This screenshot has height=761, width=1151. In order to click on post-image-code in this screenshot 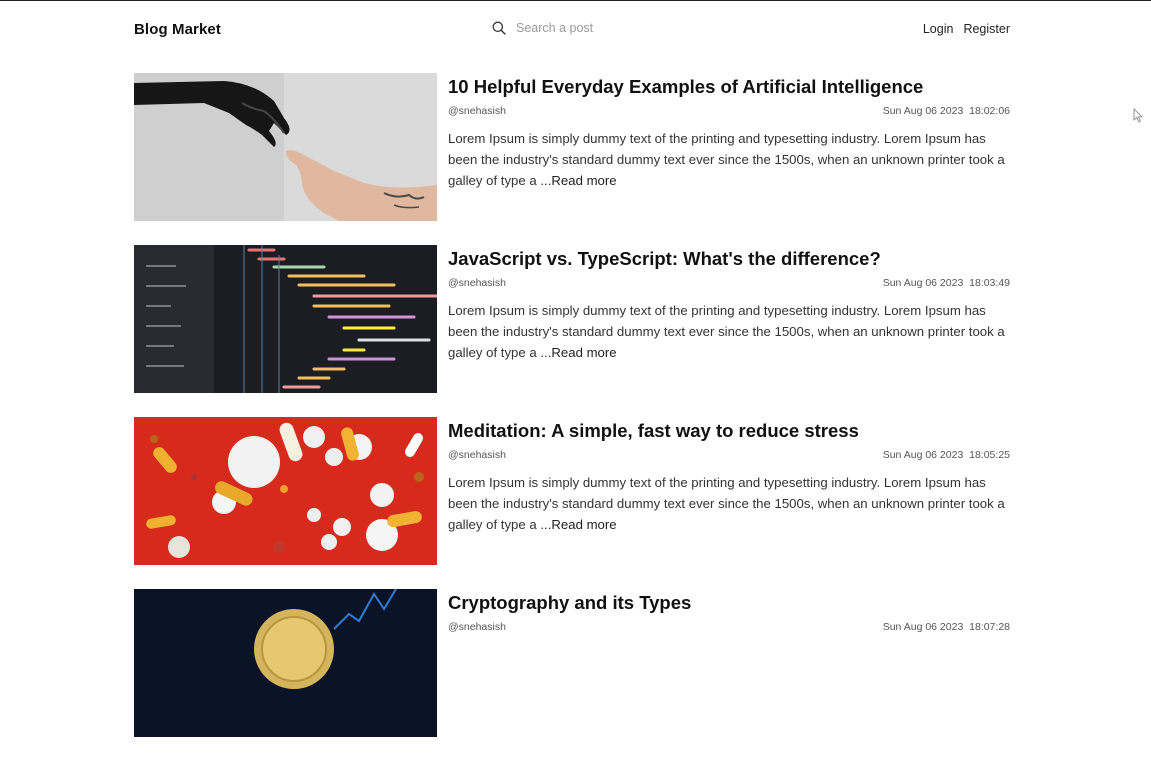, I will do `click(285, 319)`.